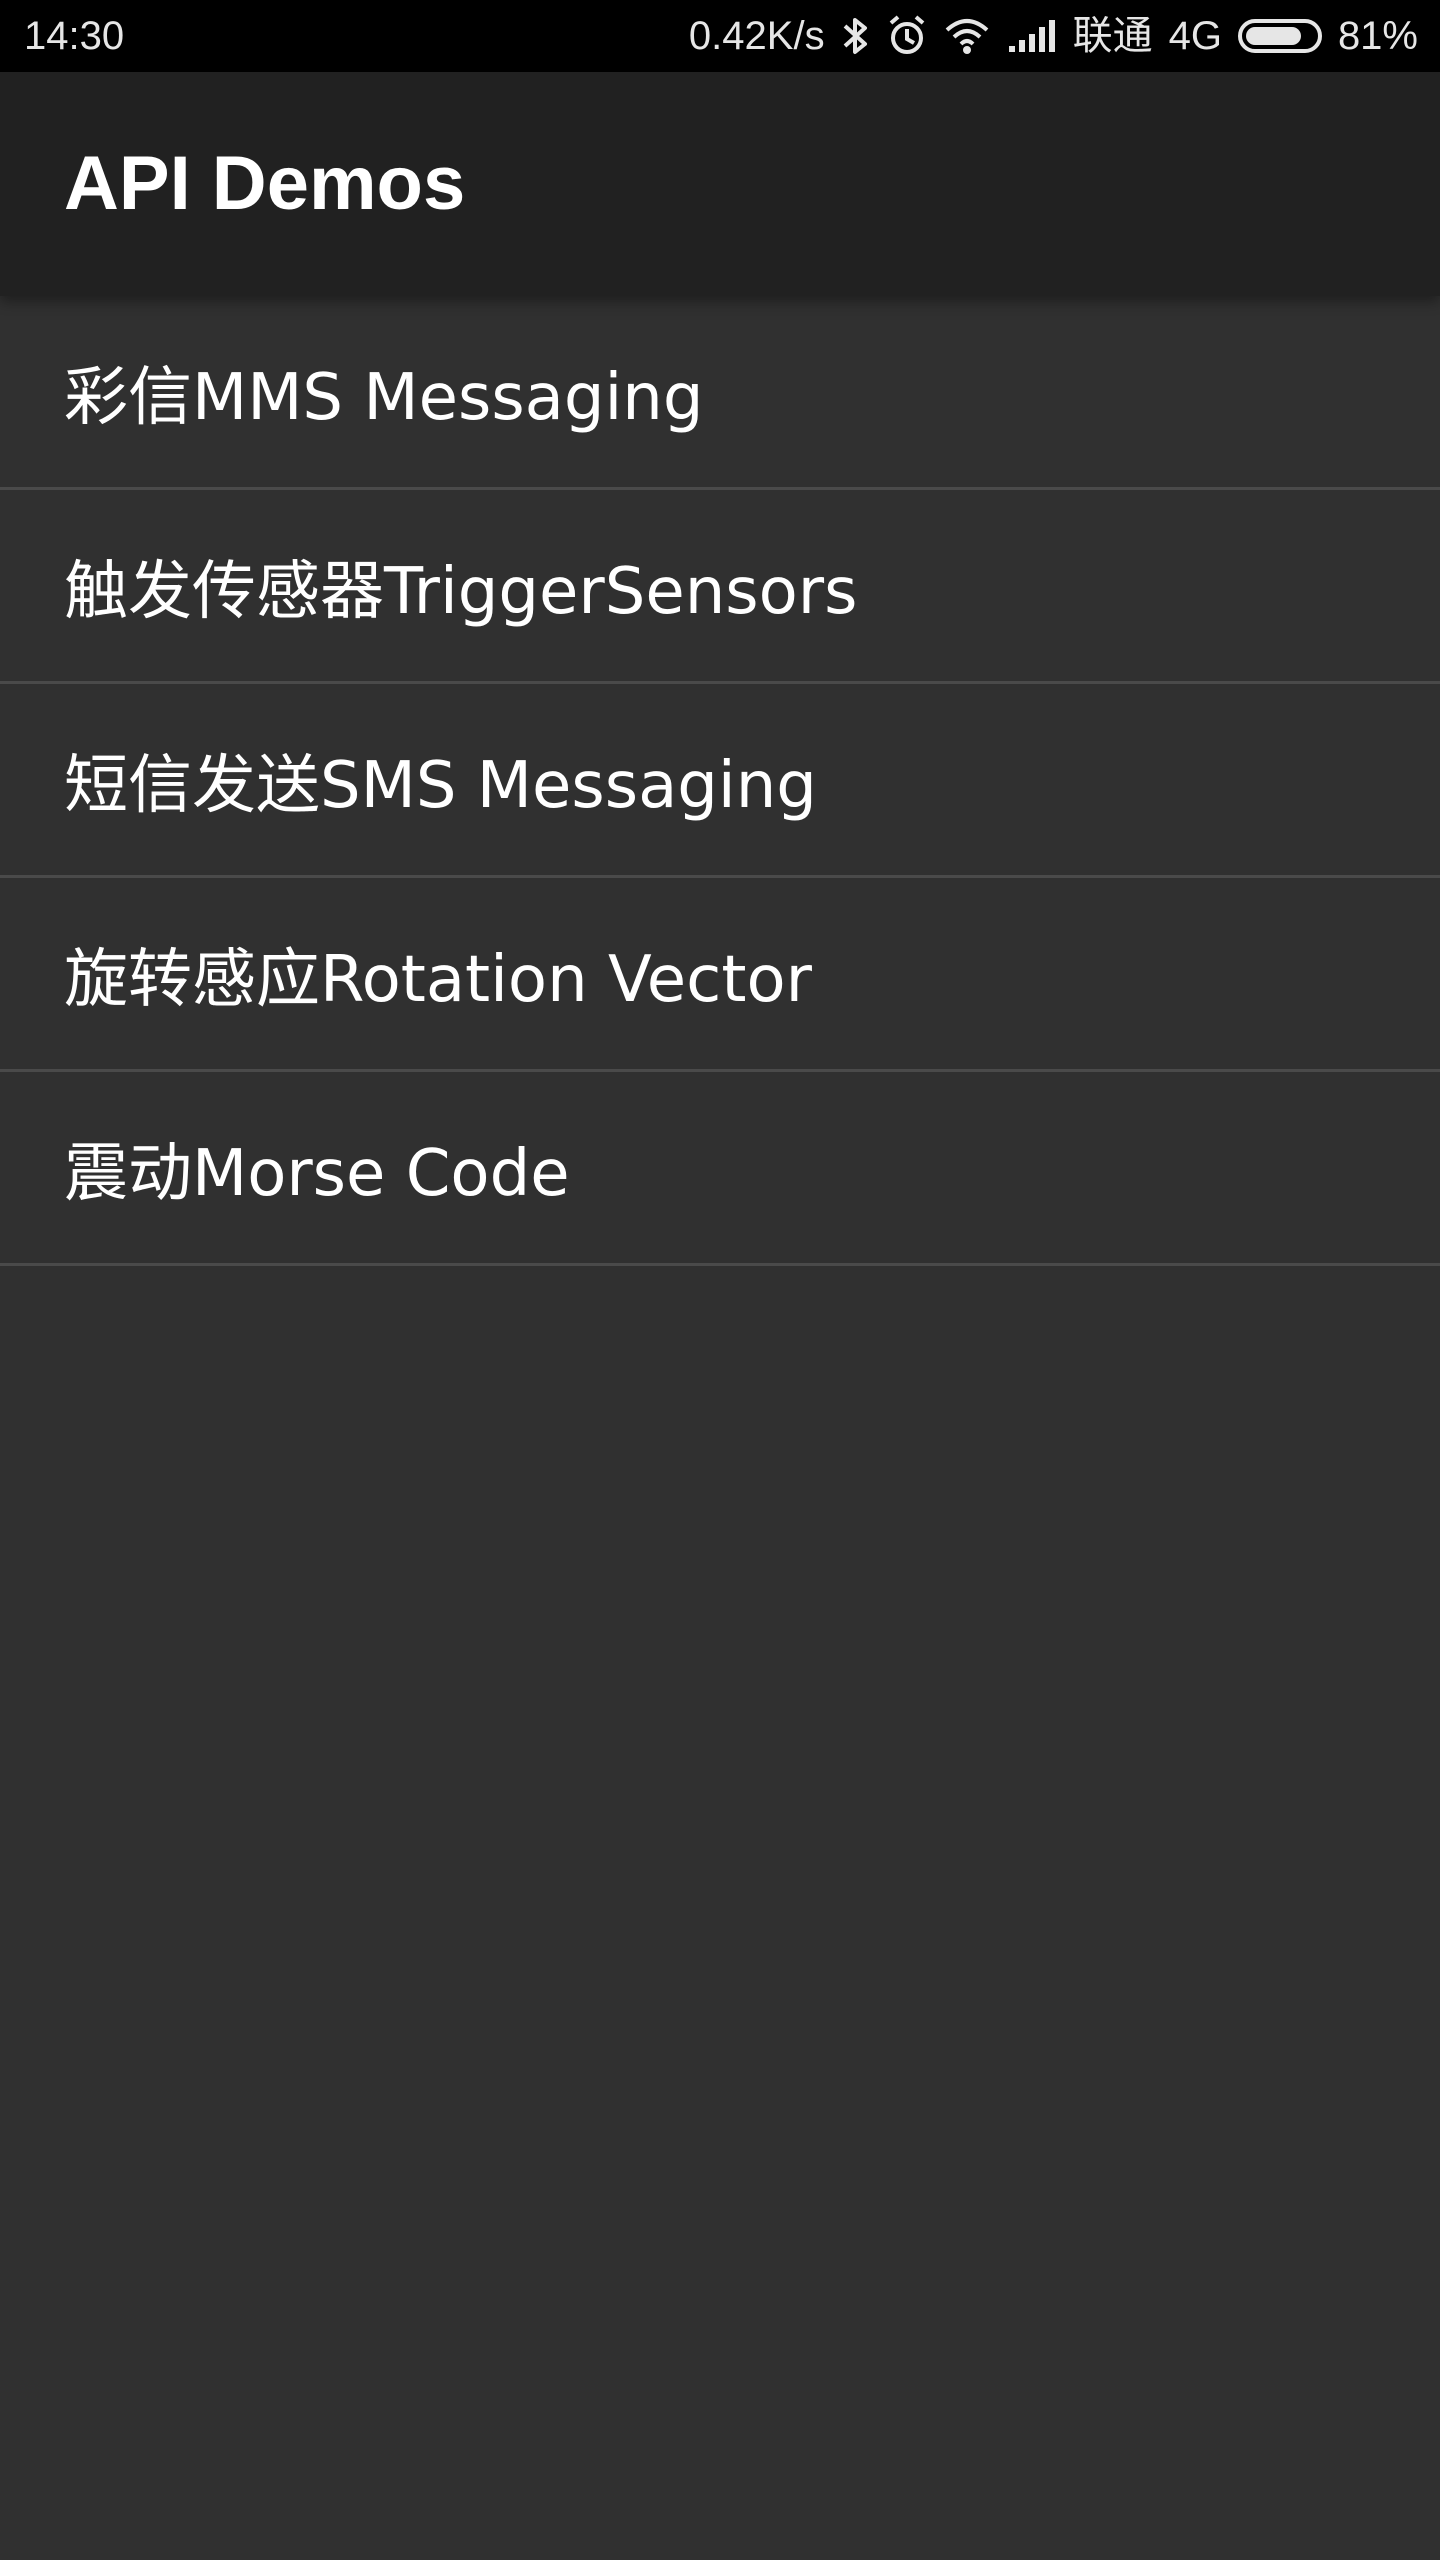 The width and height of the screenshot is (1440, 2560). I want to click on list-item-rotation-vector: 旋转感应Rotation Vector, so click(720, 975).